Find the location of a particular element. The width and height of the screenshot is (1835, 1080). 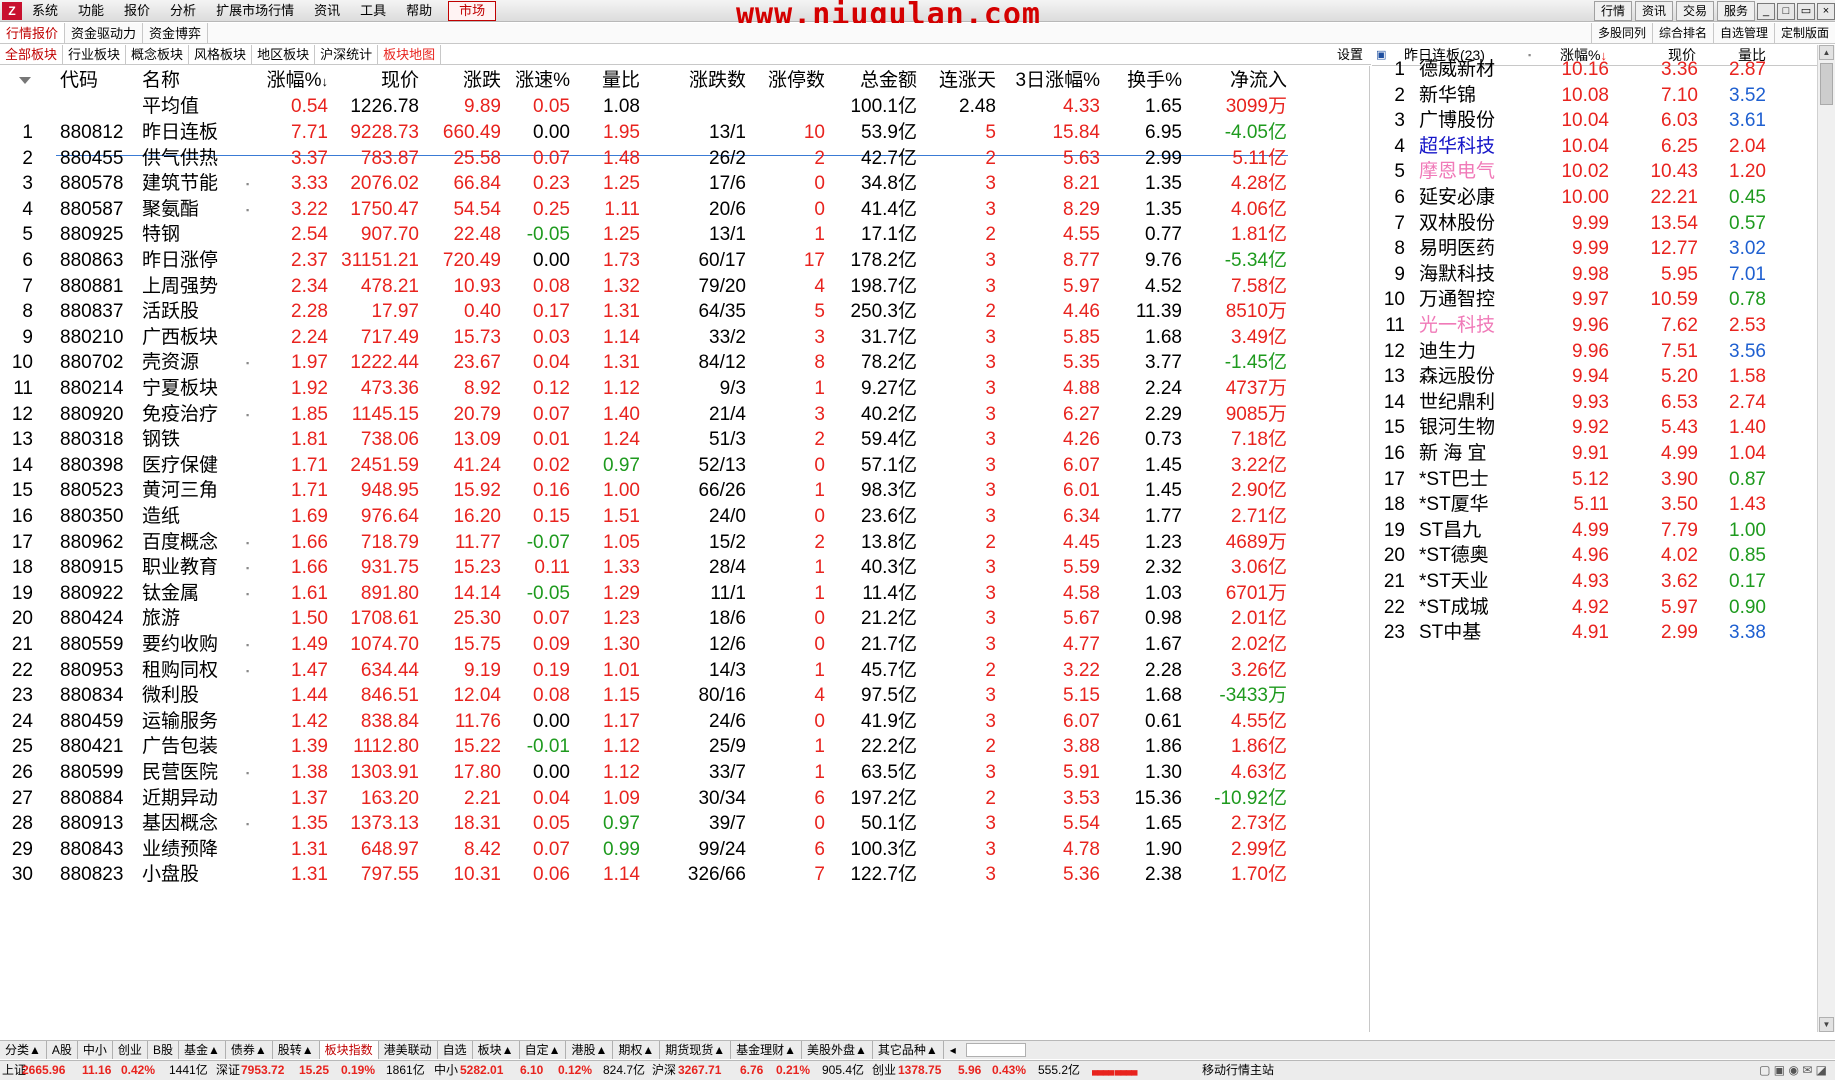

cy-index-change: 5.96 is located at coordinates (970, 1070).